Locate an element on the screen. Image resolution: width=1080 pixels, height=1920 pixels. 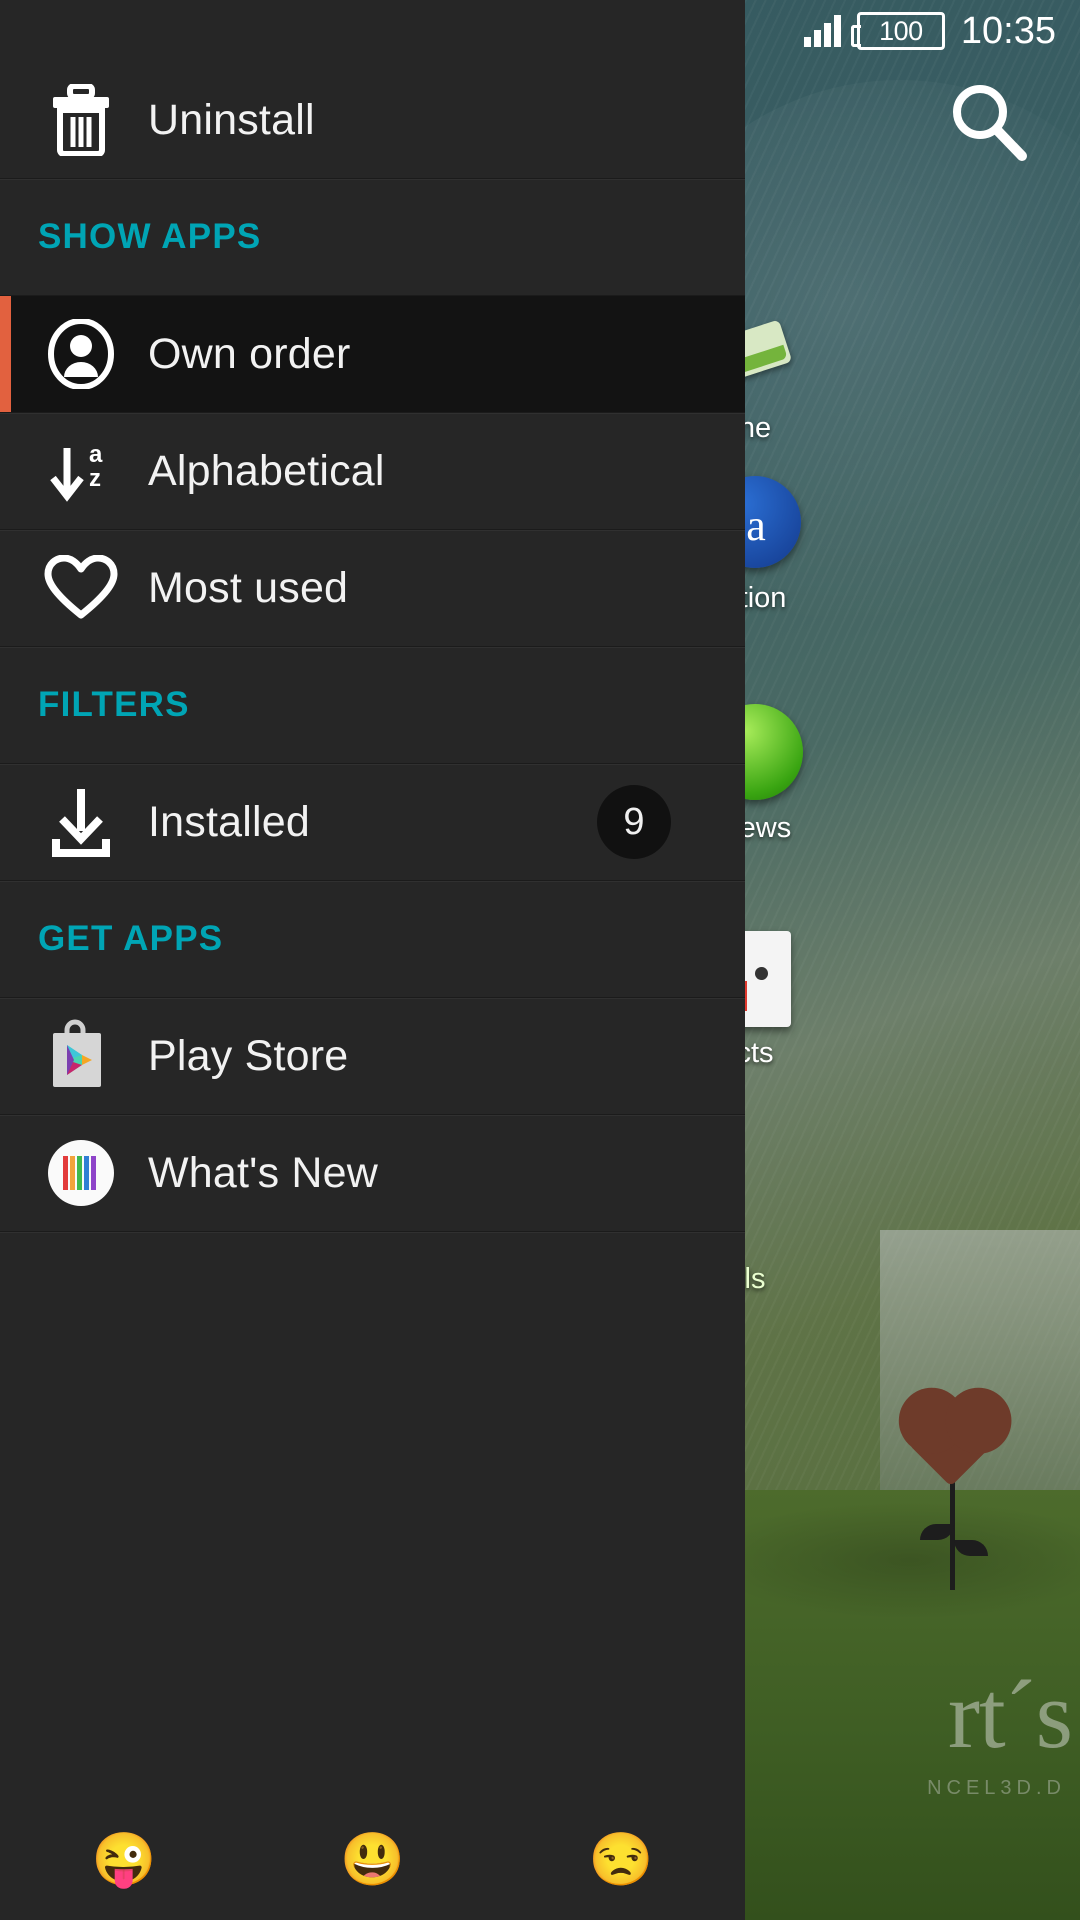
drawer-item-most-used: Most used is located at coordinates (372, 588).